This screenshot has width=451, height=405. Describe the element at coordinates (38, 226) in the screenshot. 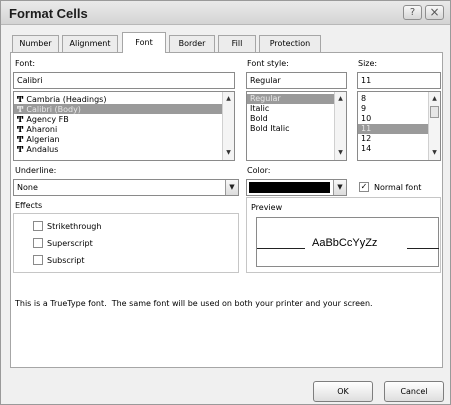

I see `strikethrough-checkbox` at that location.